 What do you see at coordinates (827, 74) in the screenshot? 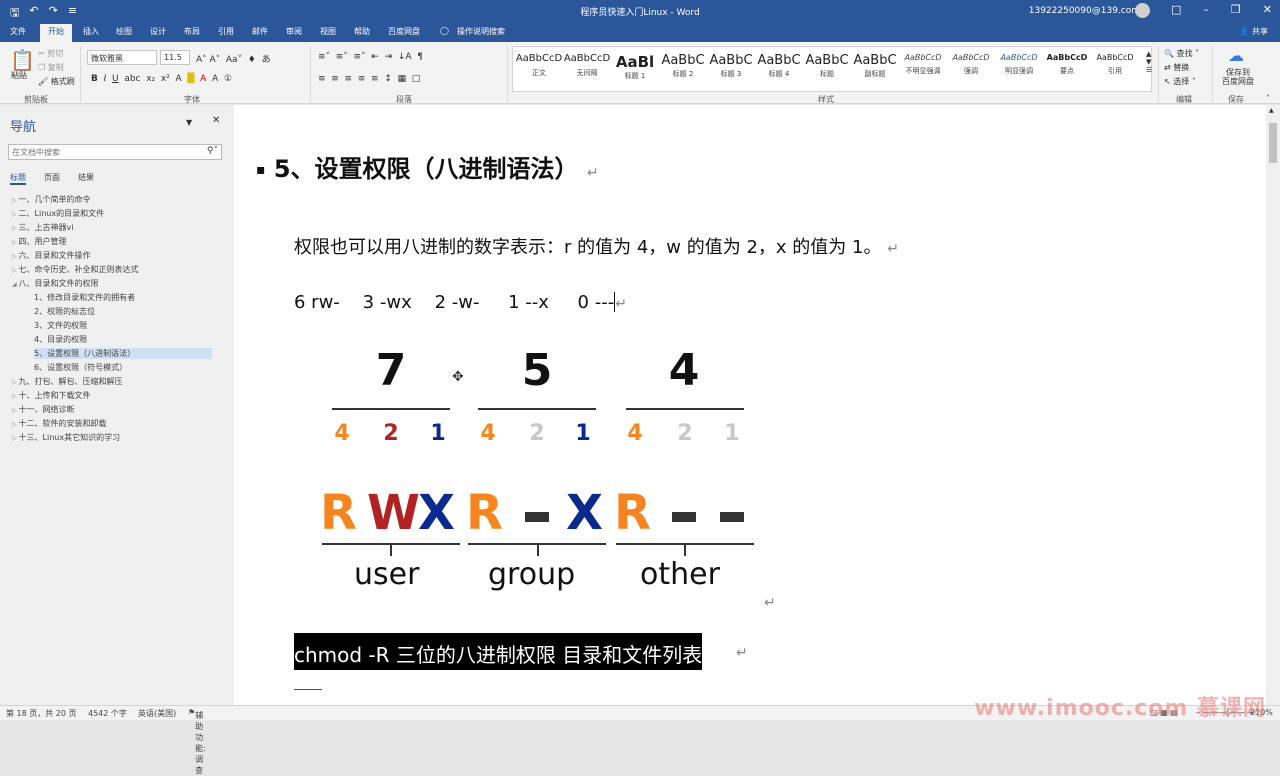
I see `style-name: 标题` at bounding box center [827, 74].